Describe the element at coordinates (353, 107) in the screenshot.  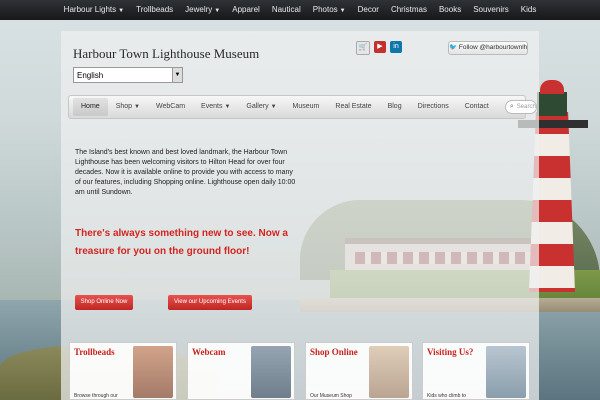
I see `nav-item-real-estate: Real Estate` at that location.